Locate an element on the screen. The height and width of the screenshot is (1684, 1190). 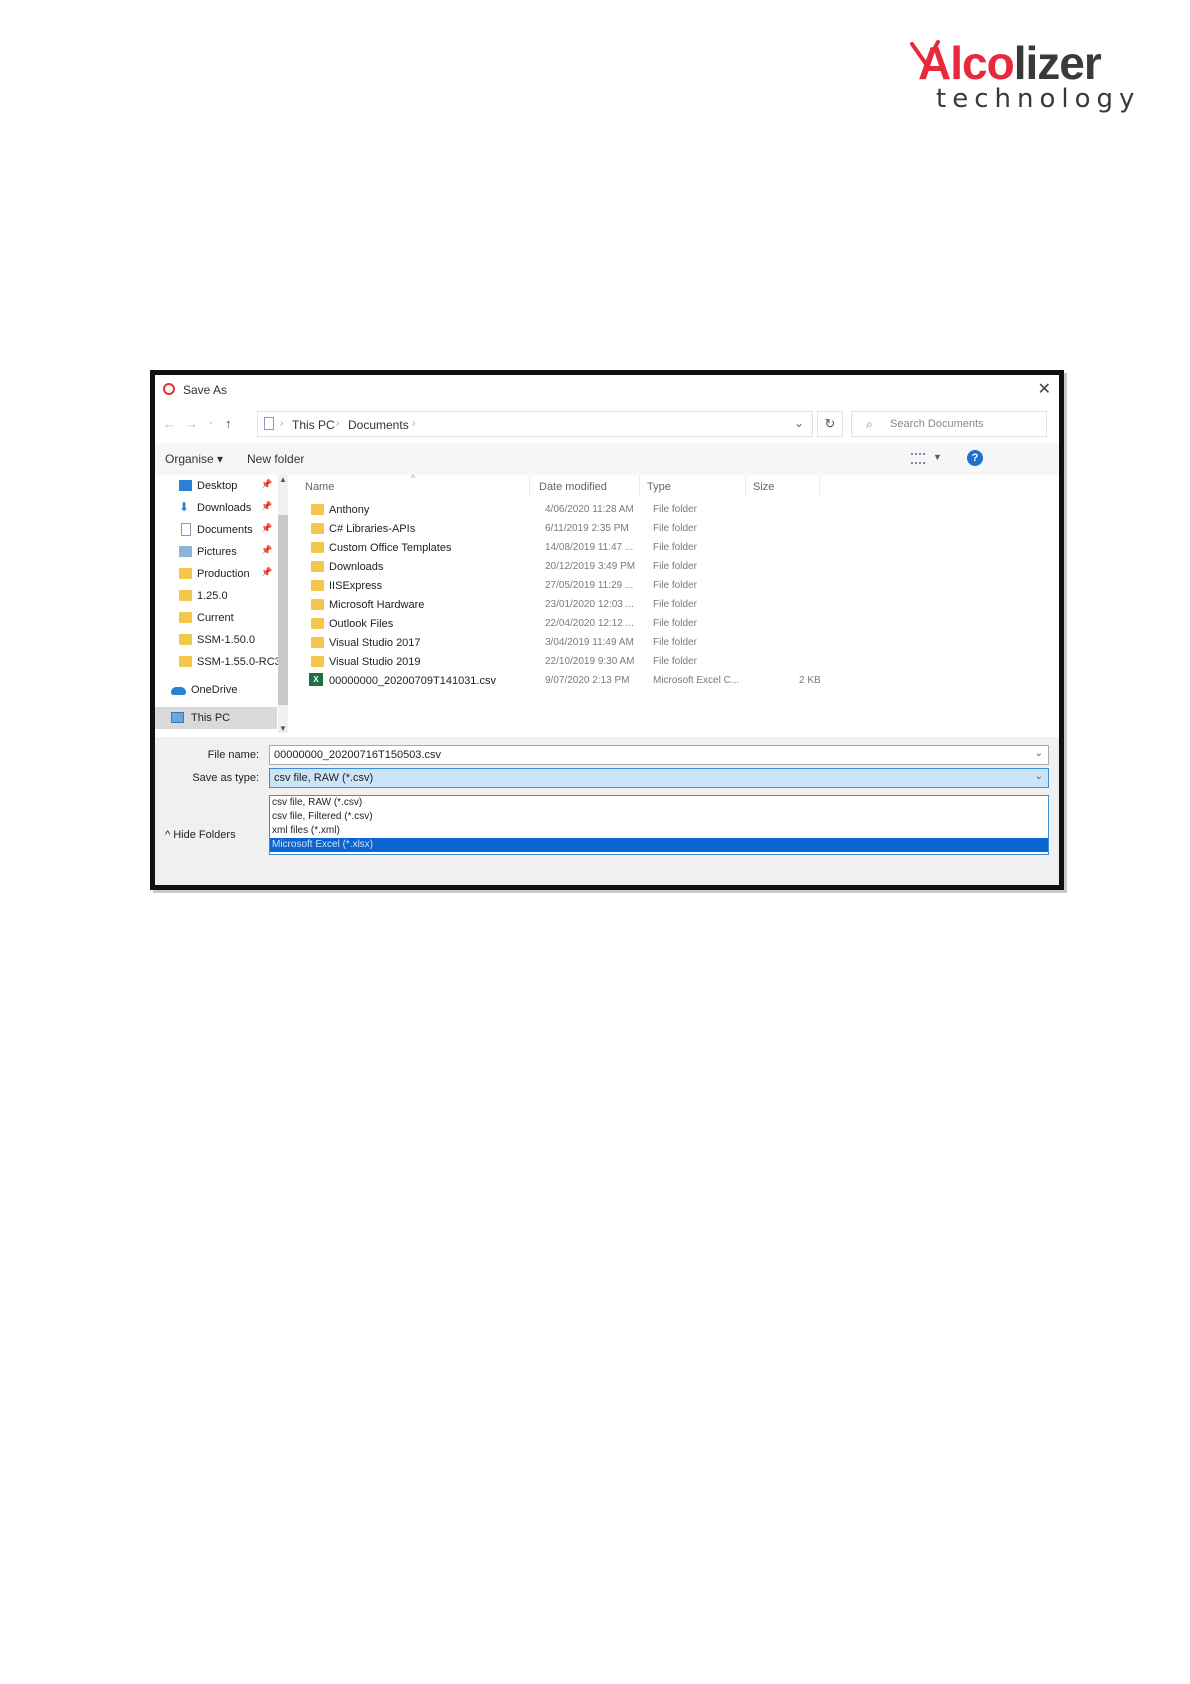
nav-item-onedrive: OneDrive is located at coordinates (216, 690).